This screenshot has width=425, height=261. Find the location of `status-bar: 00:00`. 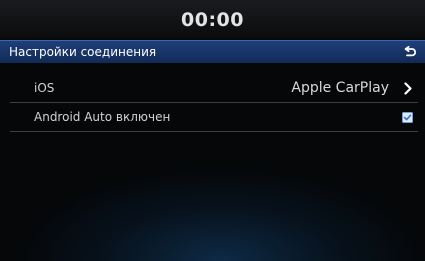

status-bar: 00:00 is located at coordinates (212, 19).